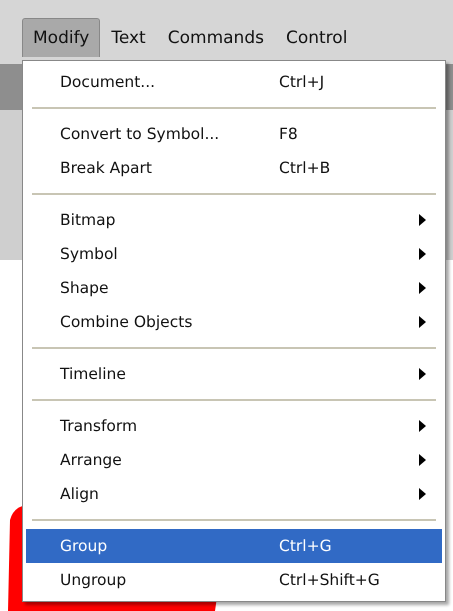 The height and width of the screenshot is (611, 453). What do you see at coordinates (215, 37) in the screenshot?
I see `menu-bar-item: Commands` at bounding box center [215, 37].